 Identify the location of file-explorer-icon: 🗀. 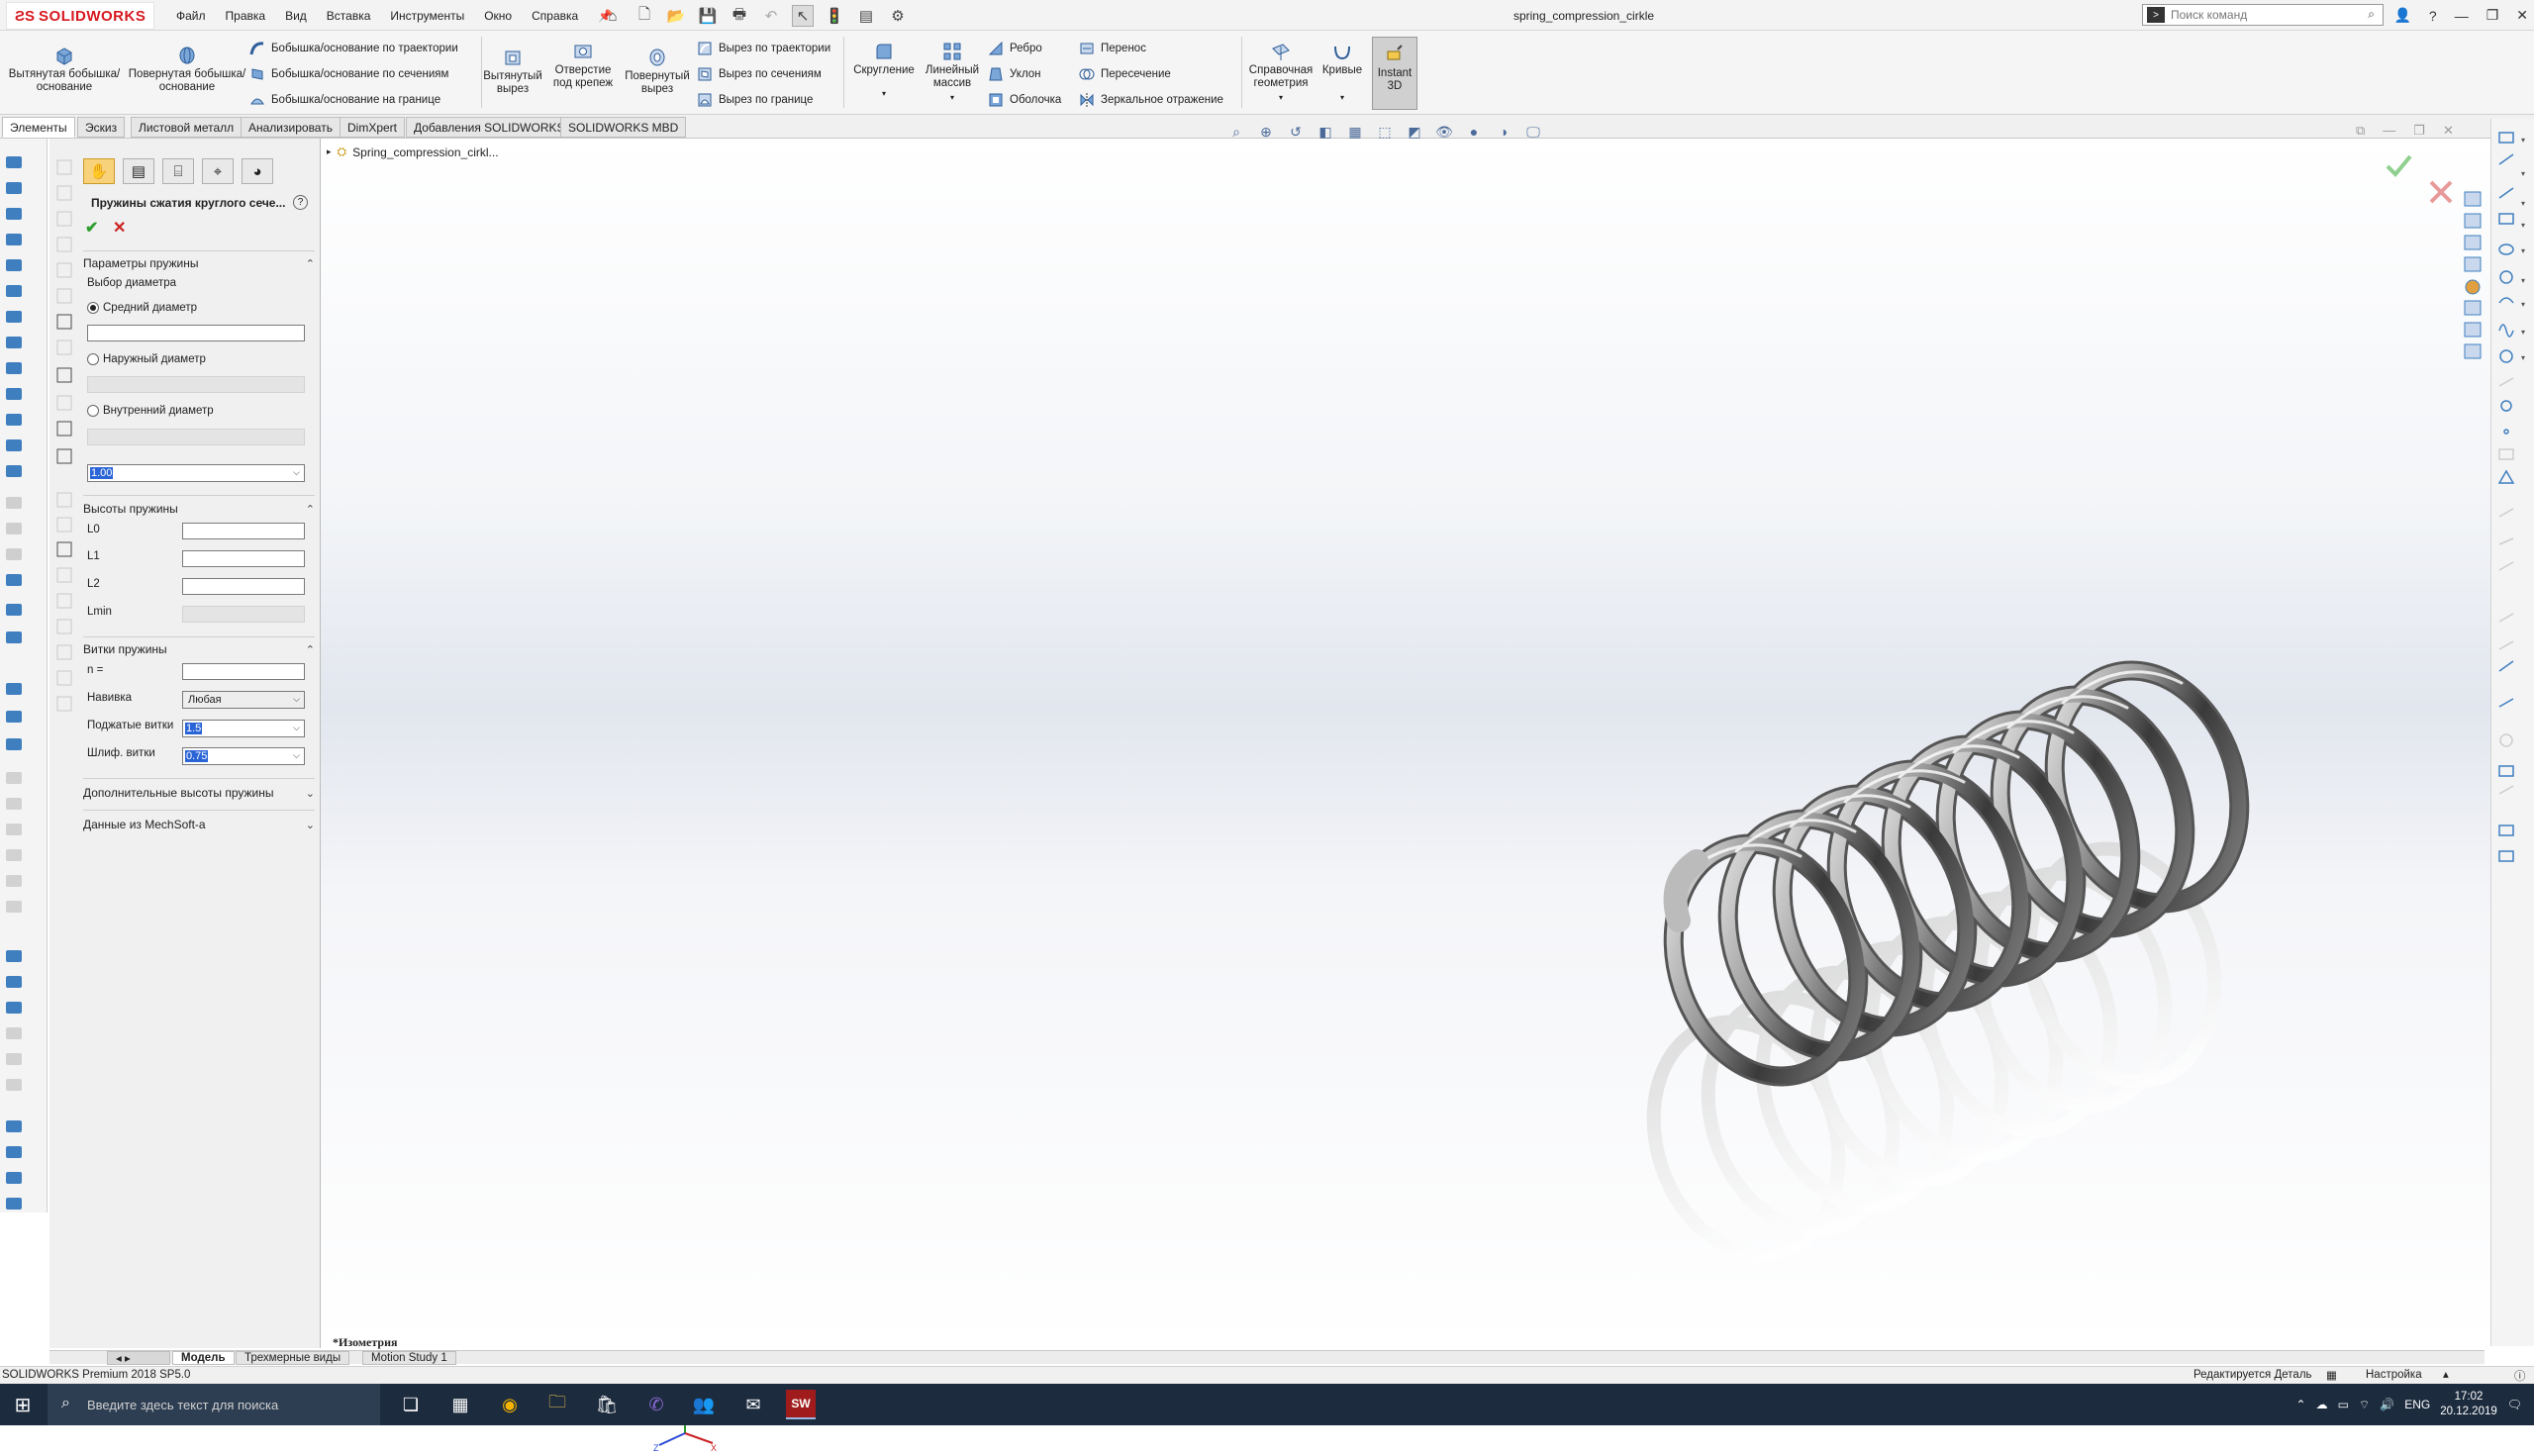
(557, 1404).